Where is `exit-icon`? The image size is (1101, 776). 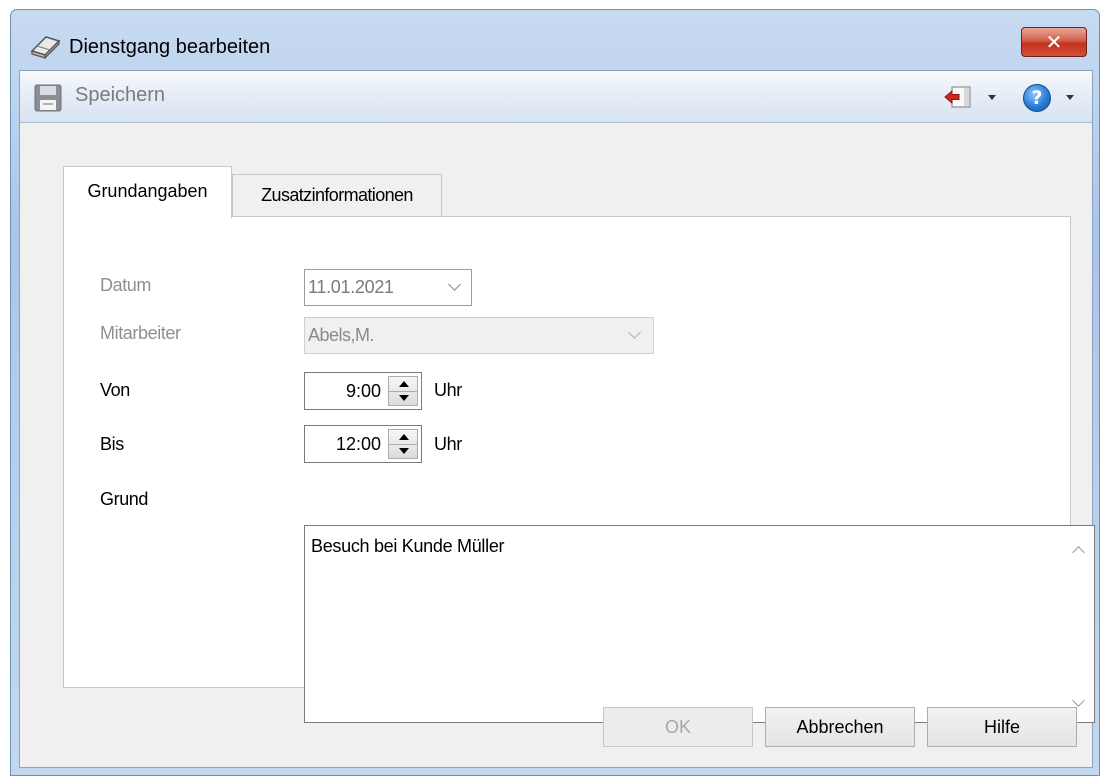
exit-icon is located at coordinates (958, 97).